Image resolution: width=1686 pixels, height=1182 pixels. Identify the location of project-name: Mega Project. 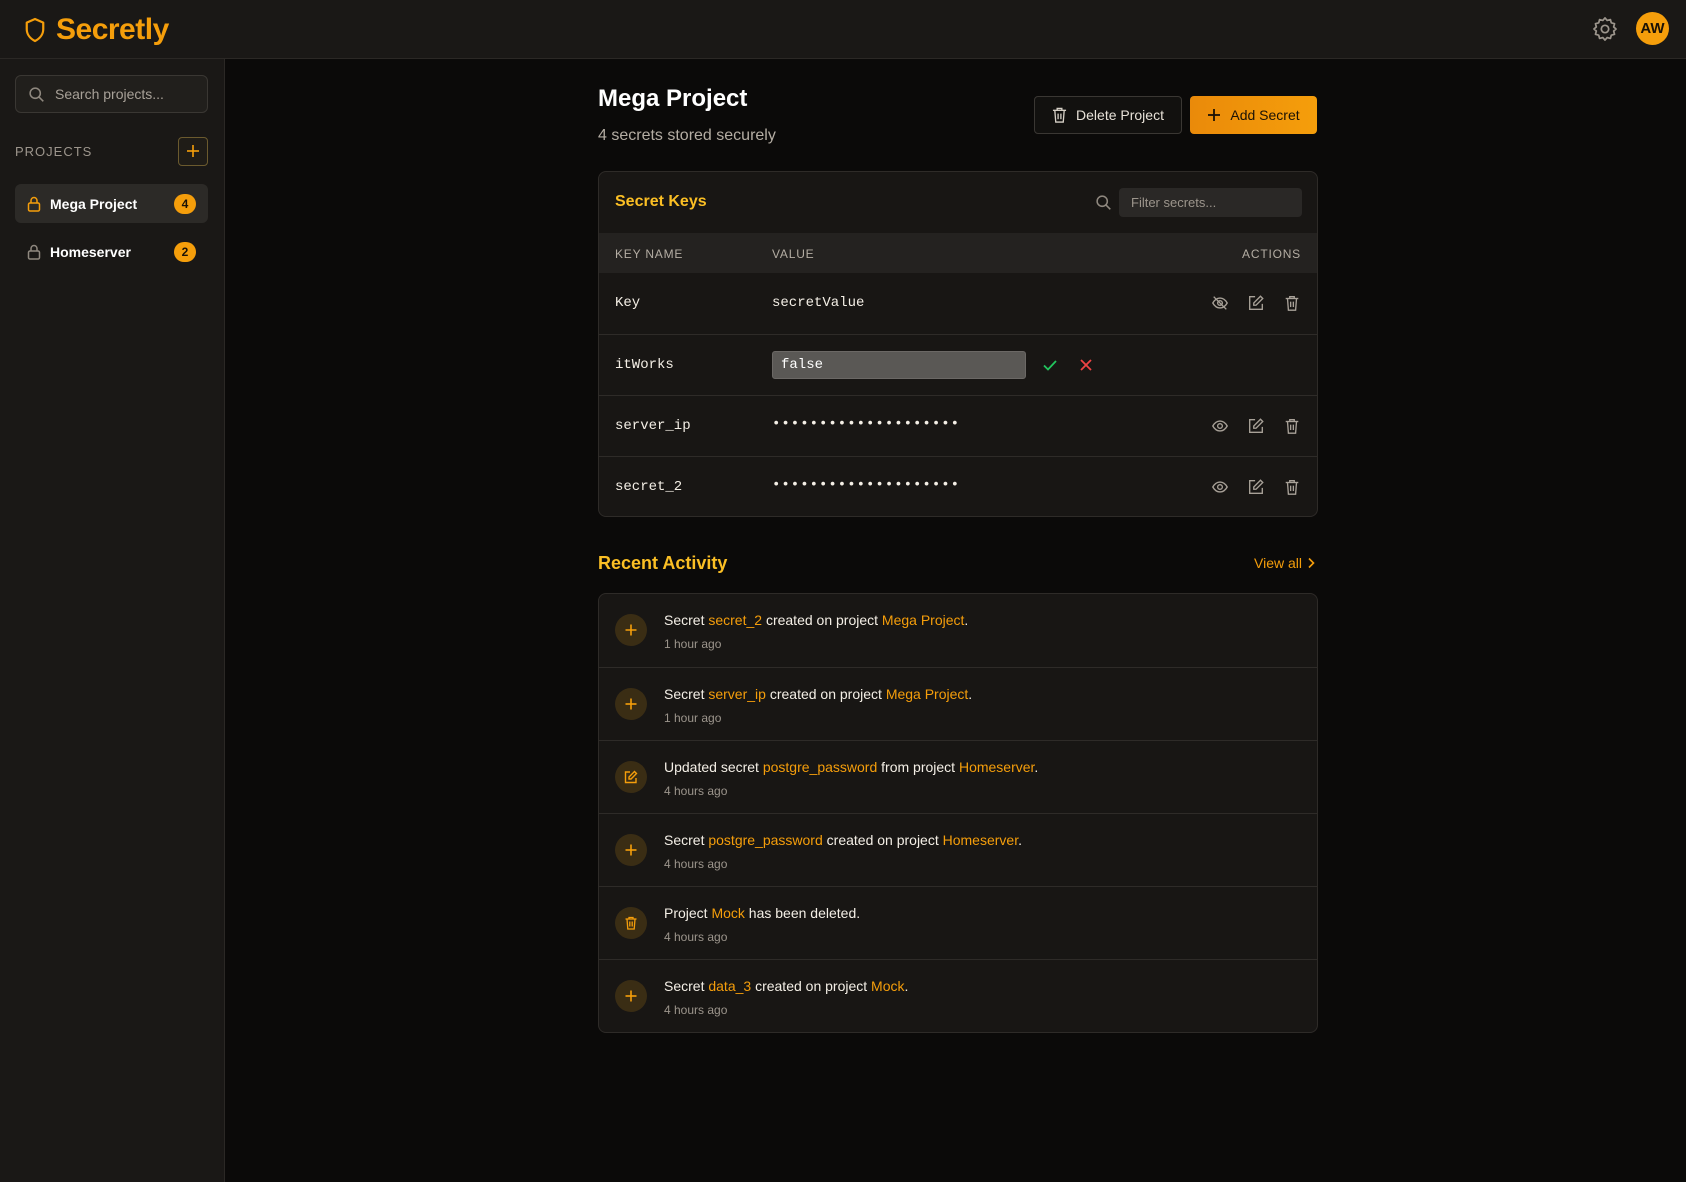
(94, 203).